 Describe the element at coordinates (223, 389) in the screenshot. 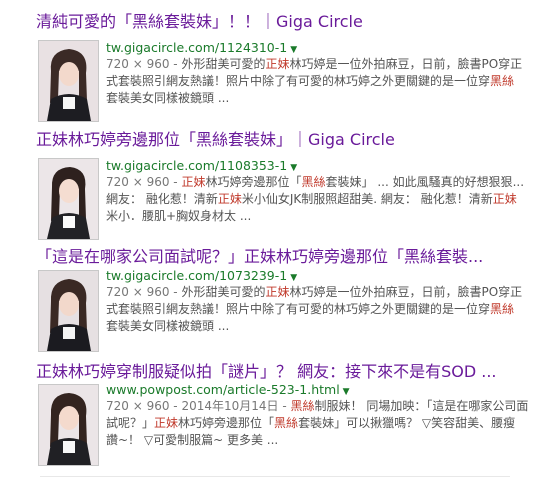

I see `result-url-text: www.powpost.com/article-523-1.html` at that location.